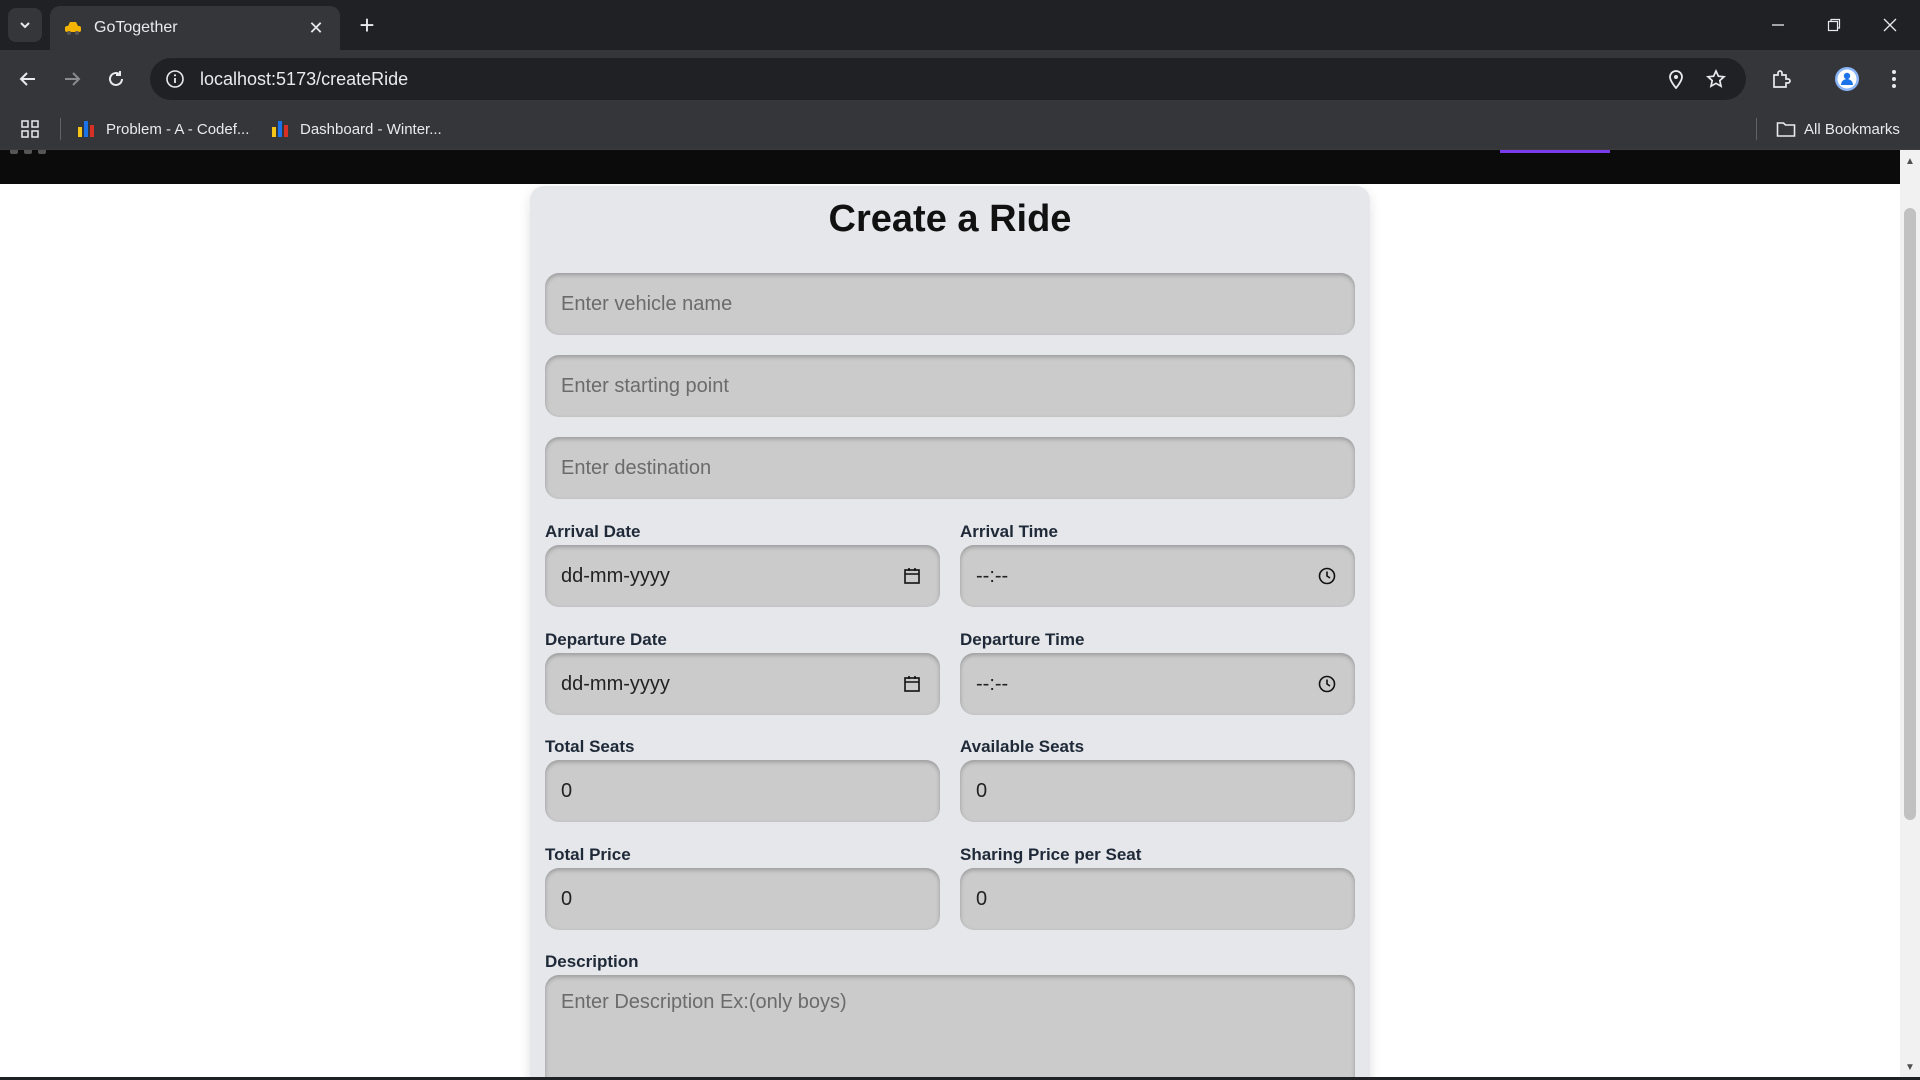 Image resolution: width=1920 pixels, height=1080 pixels. Describe the element at coordinates (1910, 514) in the screenshot. I see `scrollbar-thumb` at that location.